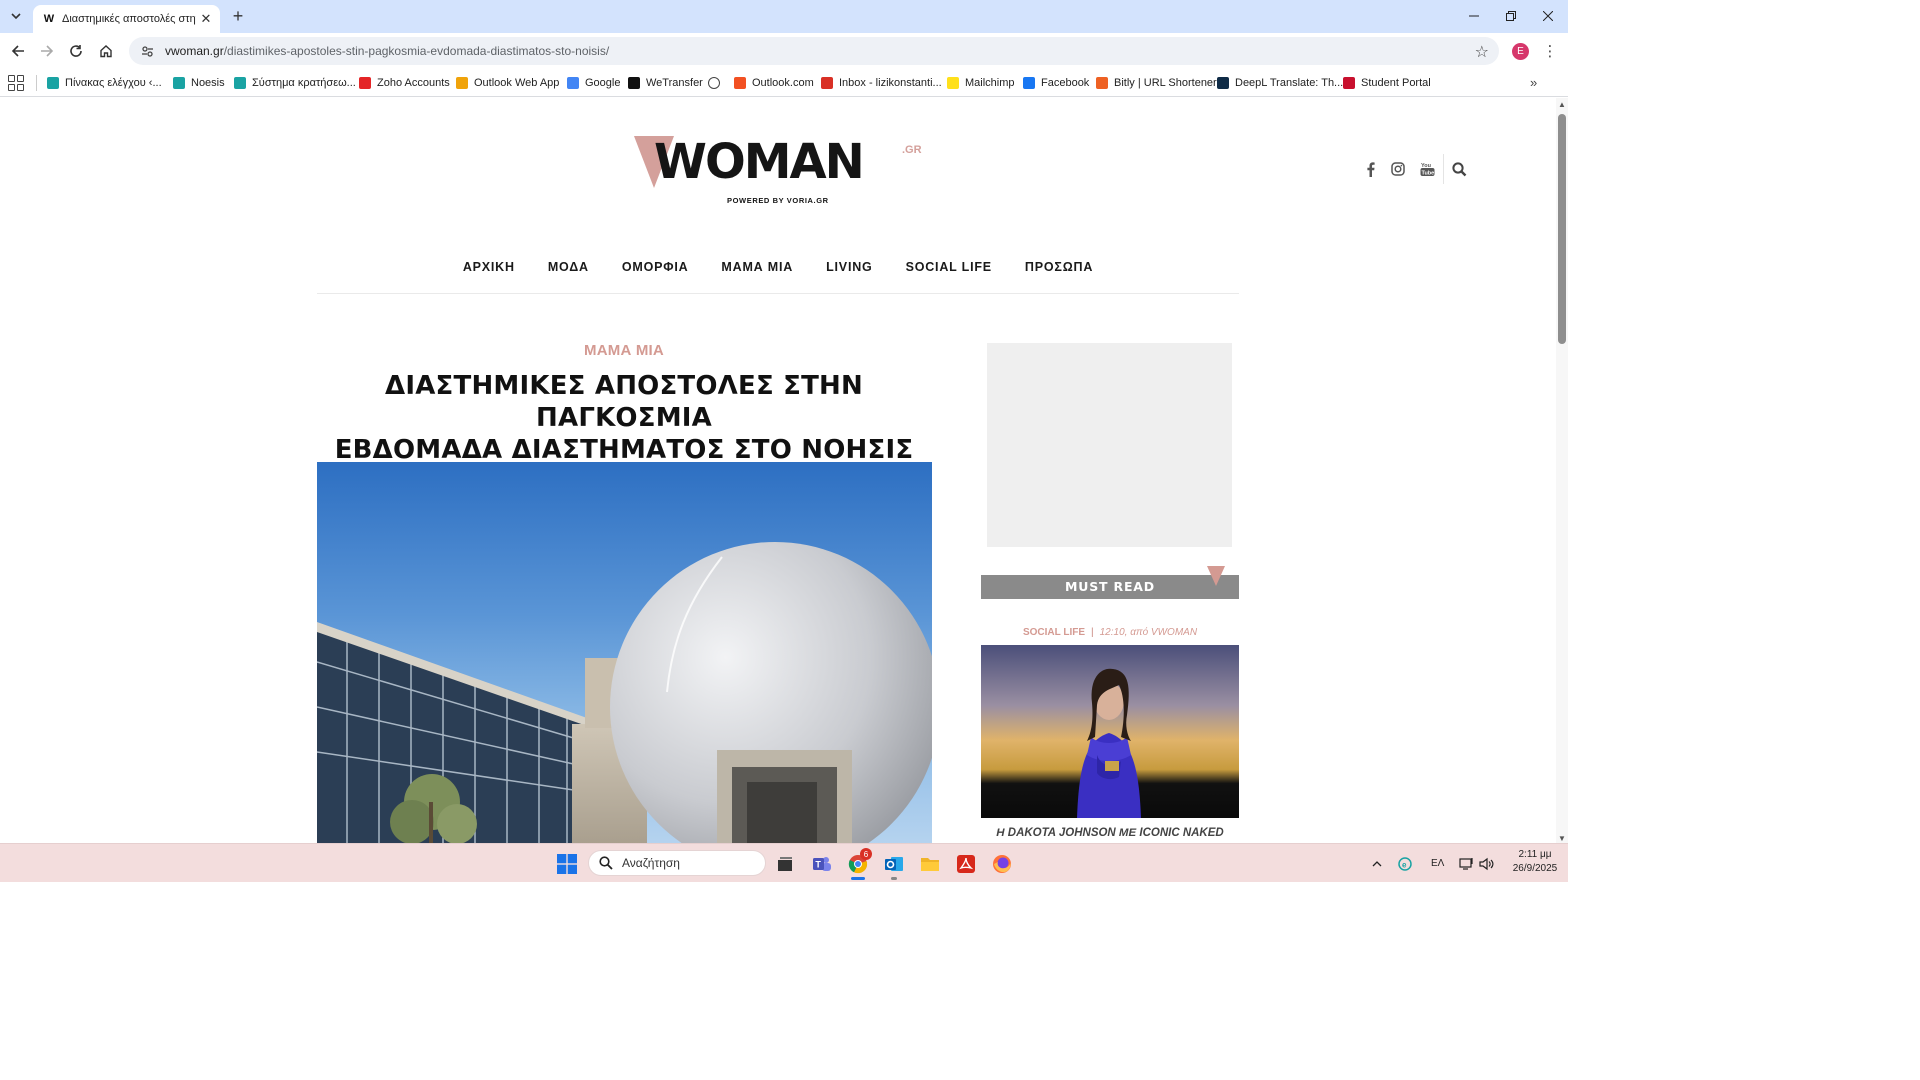 The width and height of the screenshot is (1920, 1080). What do you see at coordinates (1535, 854) in the screenshot?
I see `clock-time: 2:11 μμ` at bounding box center [1535, 854].